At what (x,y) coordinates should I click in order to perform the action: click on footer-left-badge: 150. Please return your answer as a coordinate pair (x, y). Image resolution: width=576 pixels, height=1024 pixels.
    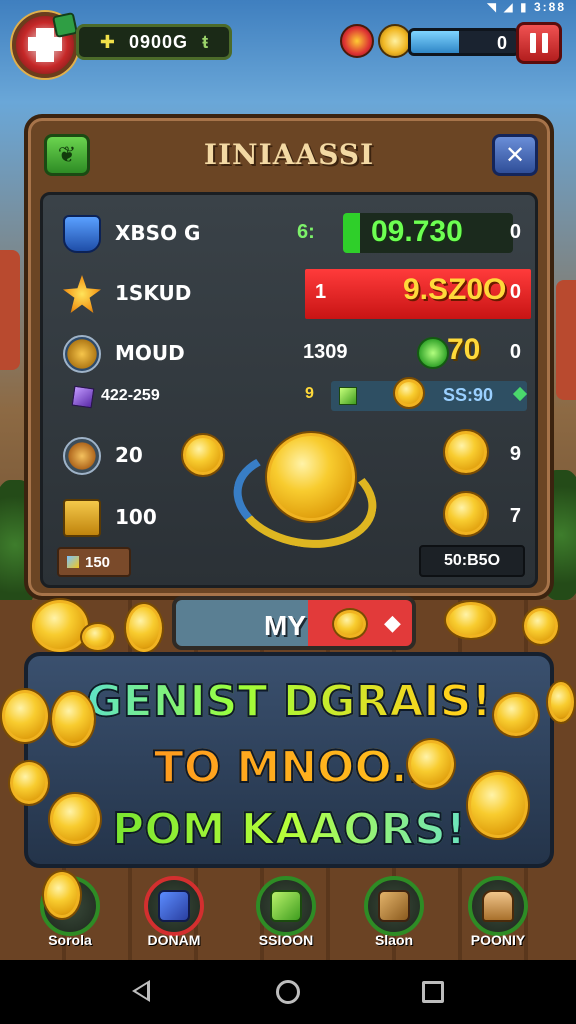
    Looking at the image, I should click on (94, 562).